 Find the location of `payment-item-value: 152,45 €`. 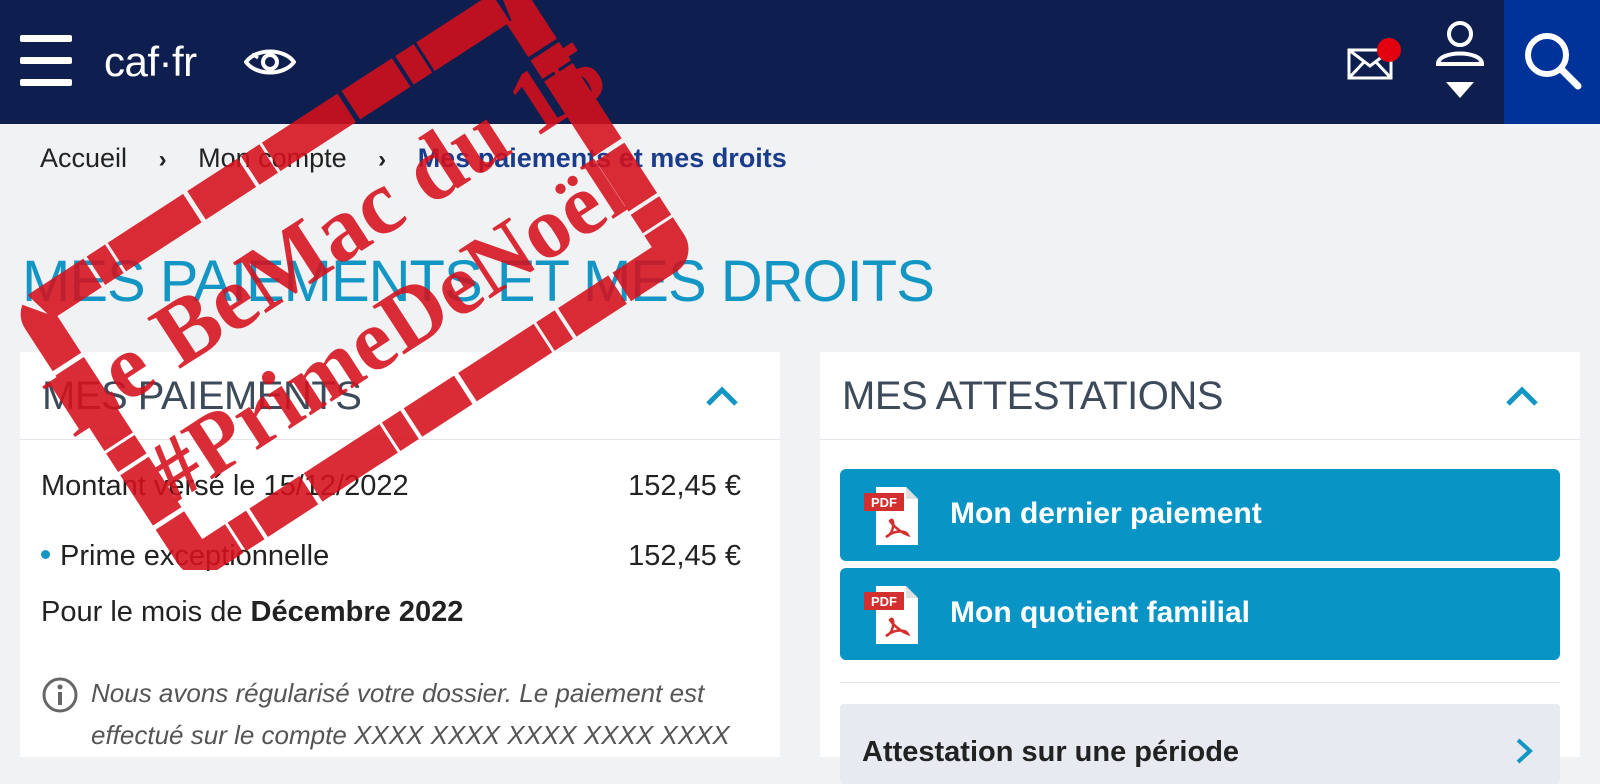

payment-item-value: 152,45 € is located at coordinates (684, 556).